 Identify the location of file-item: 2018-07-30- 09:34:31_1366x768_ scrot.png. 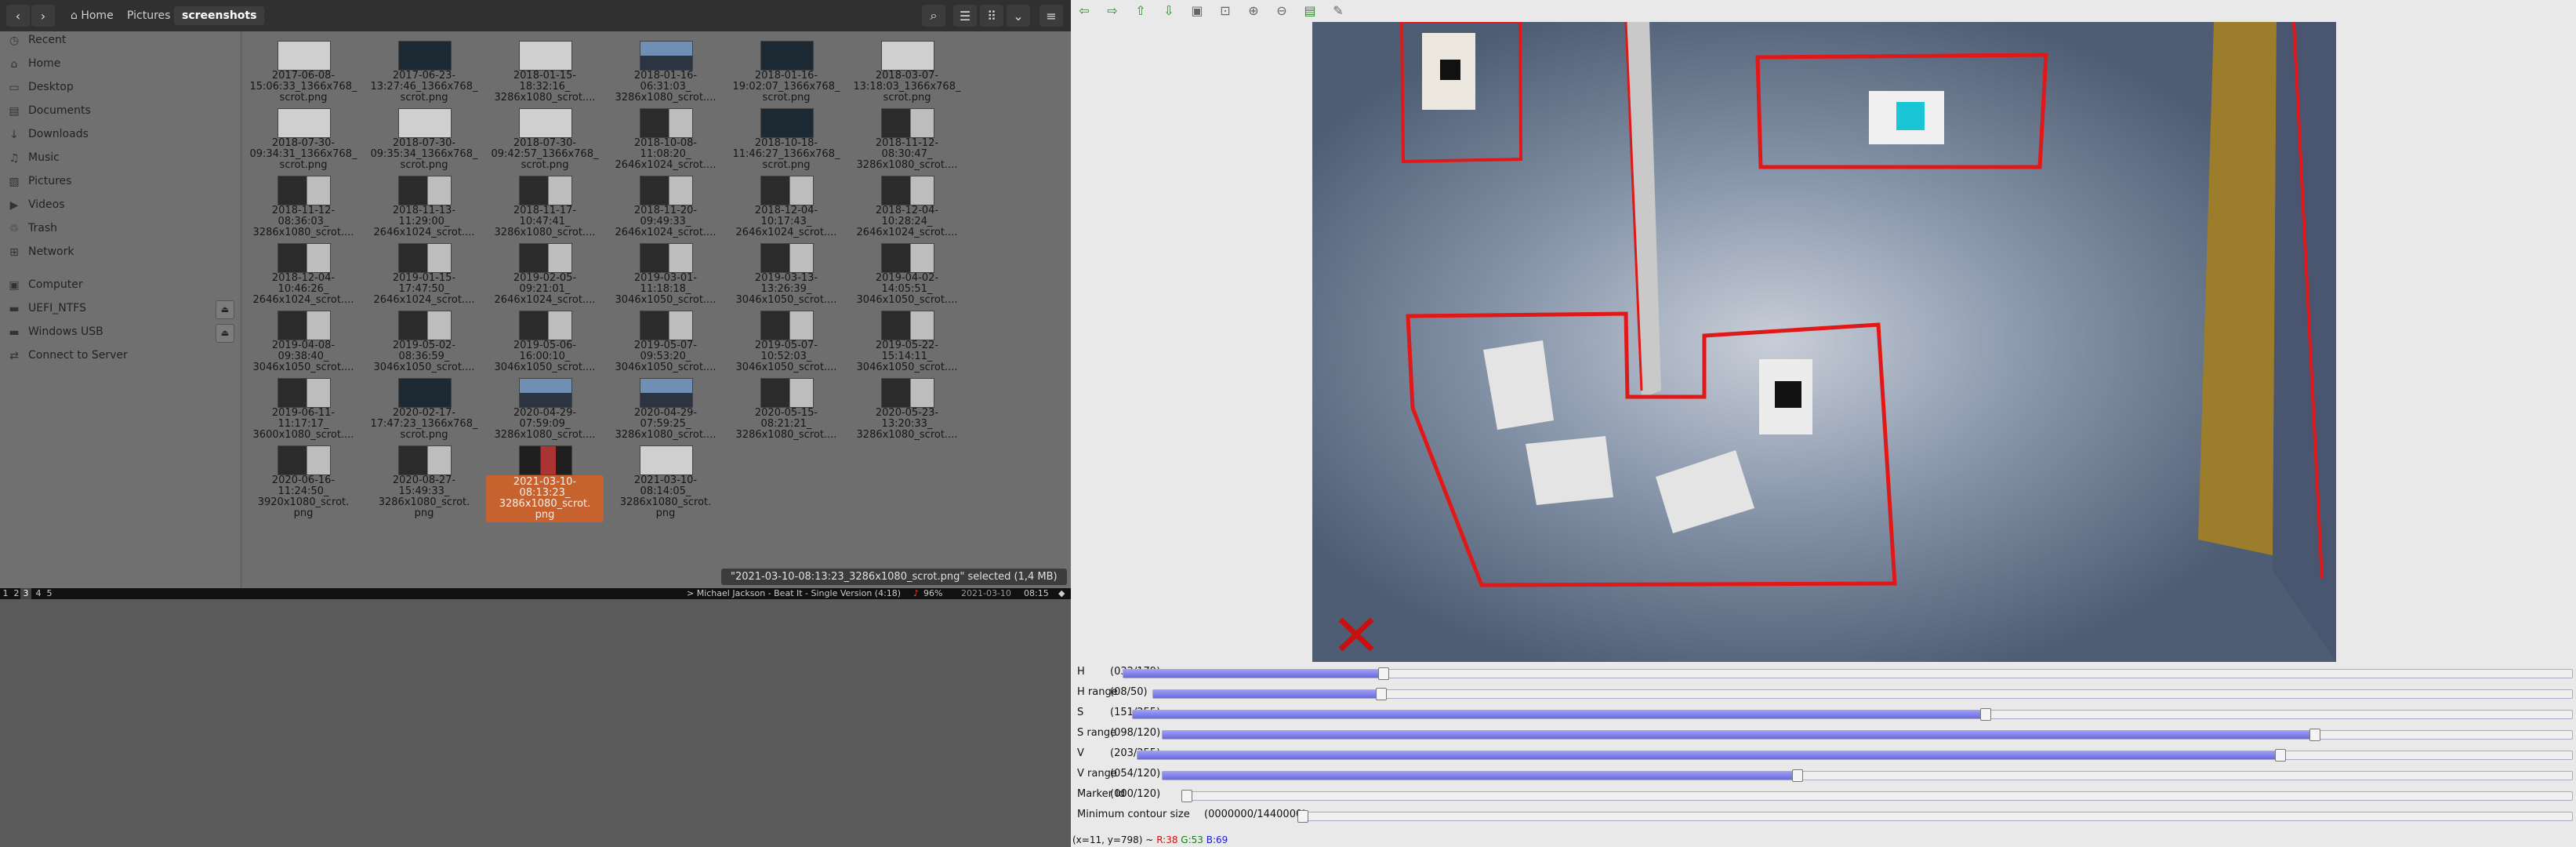
(303, 137).